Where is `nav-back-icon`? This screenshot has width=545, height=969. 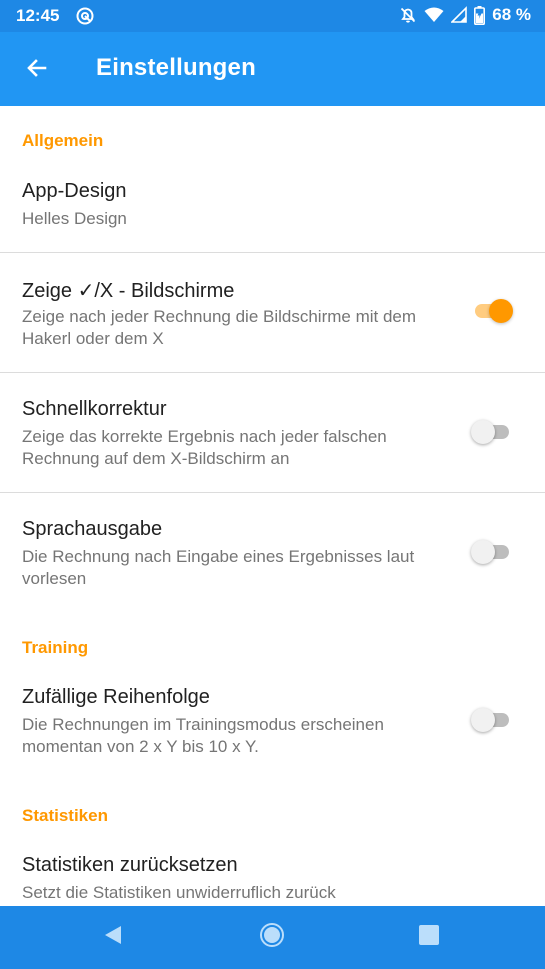
nav-back-icon is located at coordinates (113, 937).